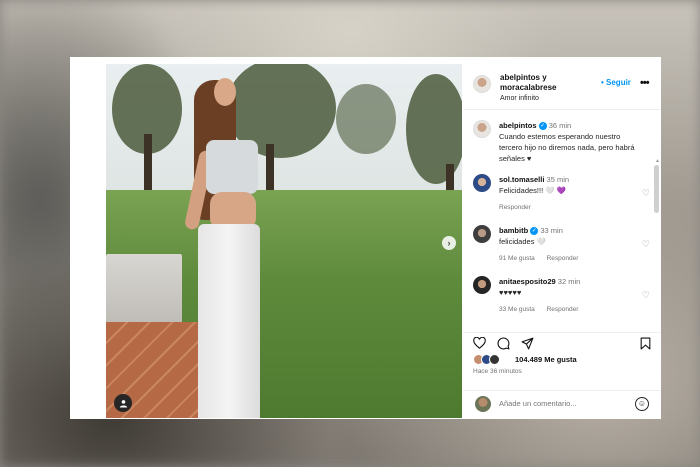  What do you see at coordinates (645, 344) in the screenshot?
I see `bookmark-icon` at bounding box center [645, 344].